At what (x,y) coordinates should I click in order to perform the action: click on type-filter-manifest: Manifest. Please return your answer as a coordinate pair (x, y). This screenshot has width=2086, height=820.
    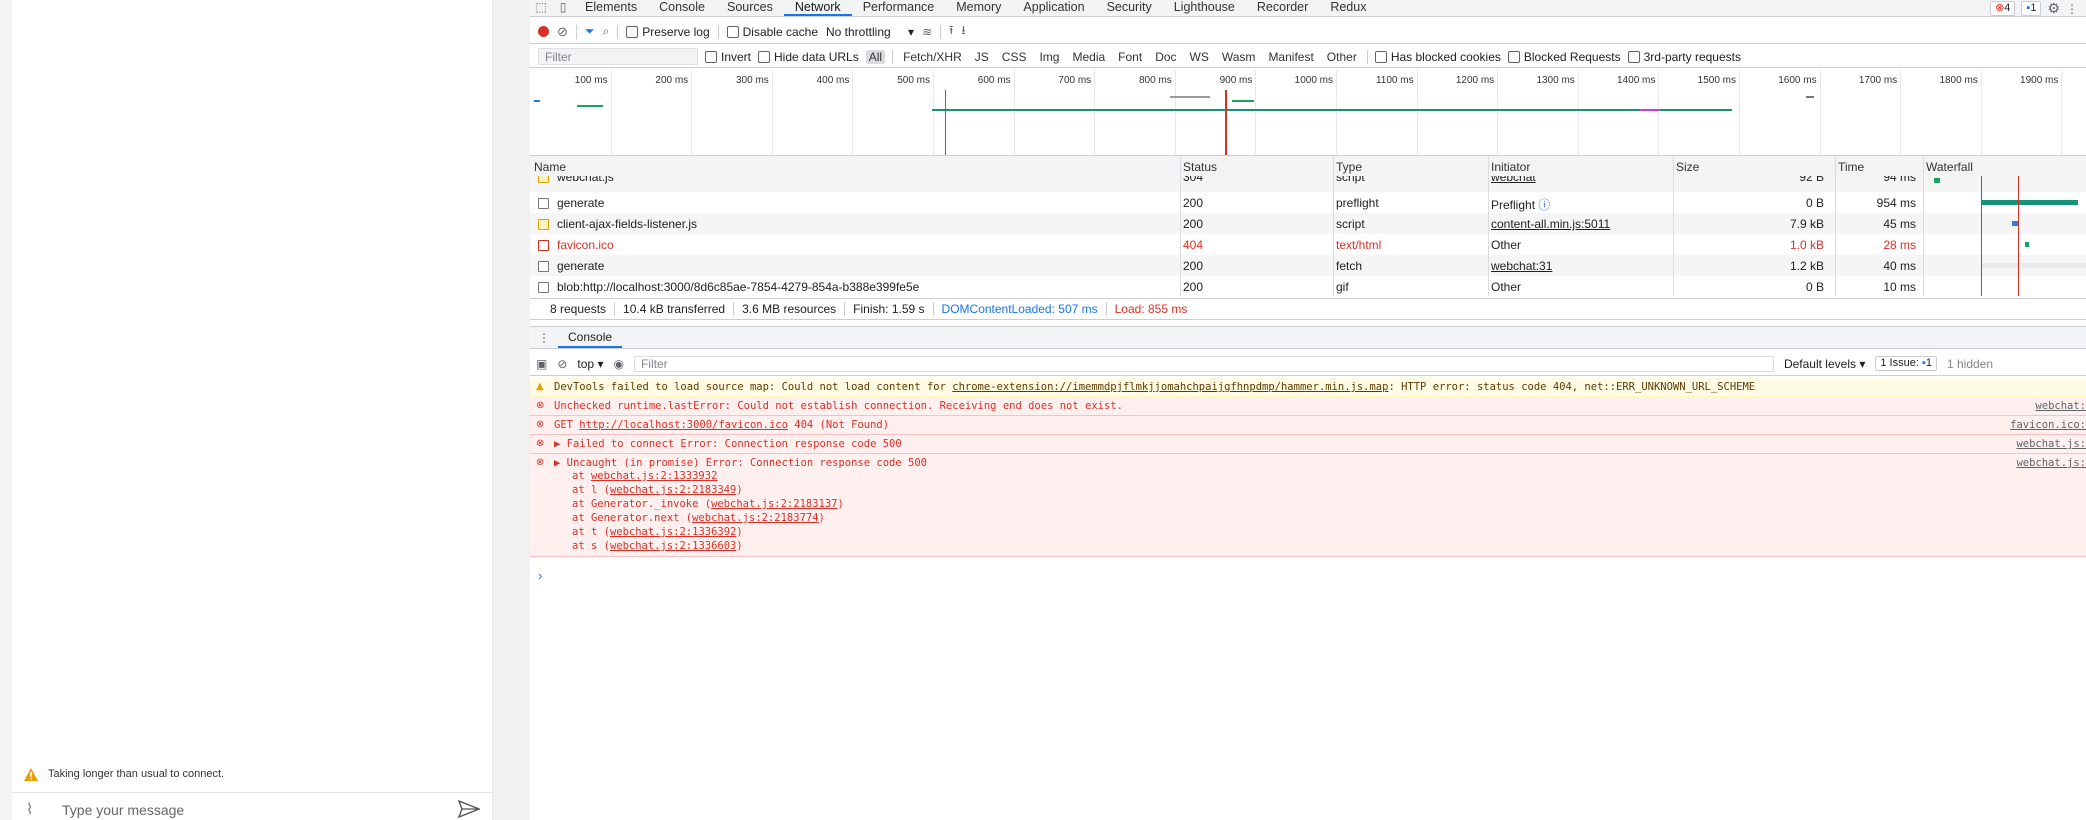
    Looking at the image, I should click on (1290, 57).